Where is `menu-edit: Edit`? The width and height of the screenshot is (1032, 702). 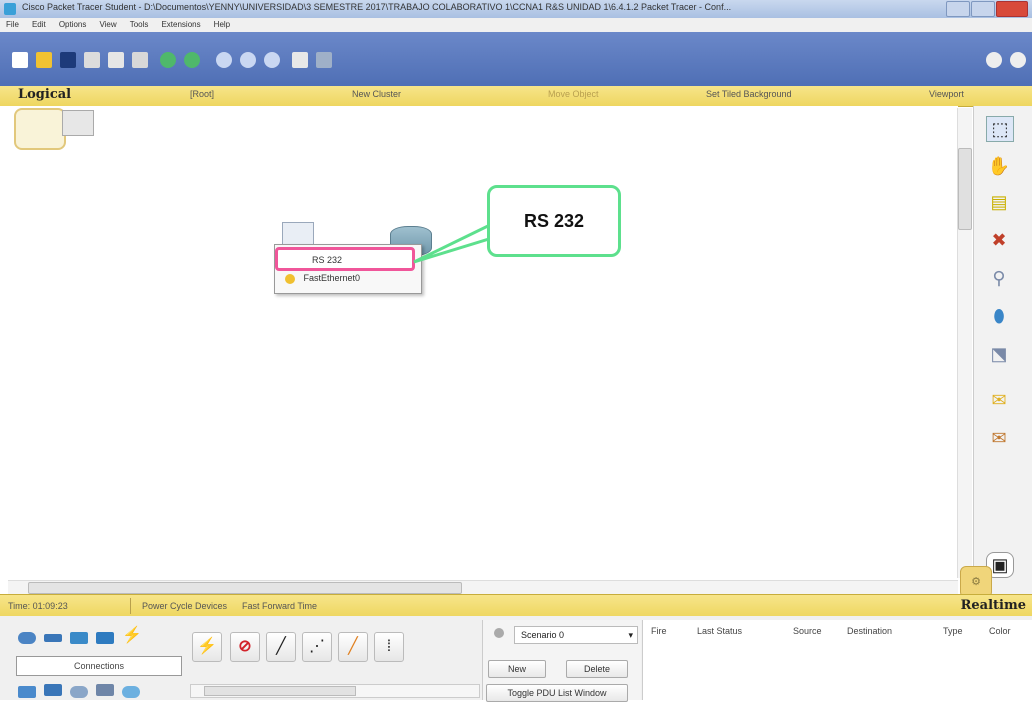 menu-edit: Edit is located at coordinates (39, 24).